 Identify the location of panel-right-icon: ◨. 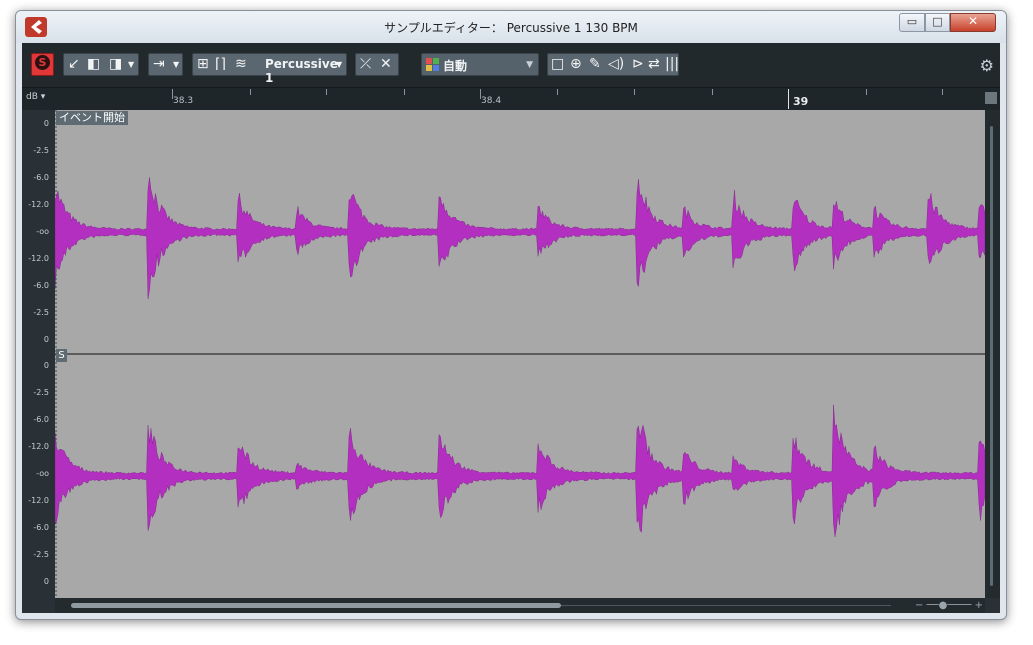
(115, 64).